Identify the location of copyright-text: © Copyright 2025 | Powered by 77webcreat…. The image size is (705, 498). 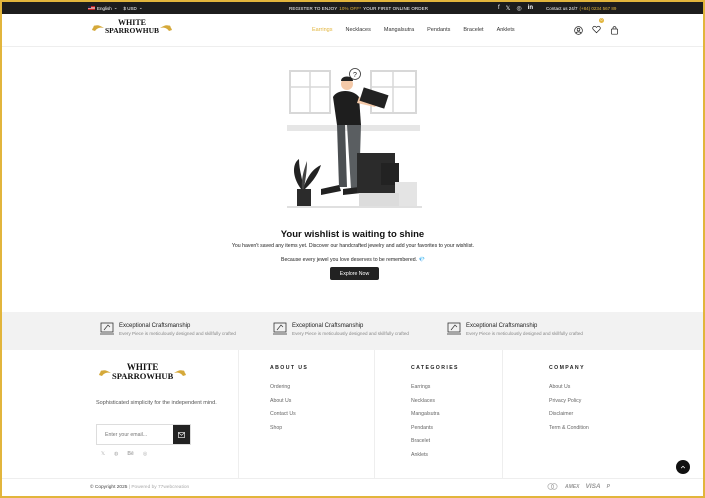
(139, 487).